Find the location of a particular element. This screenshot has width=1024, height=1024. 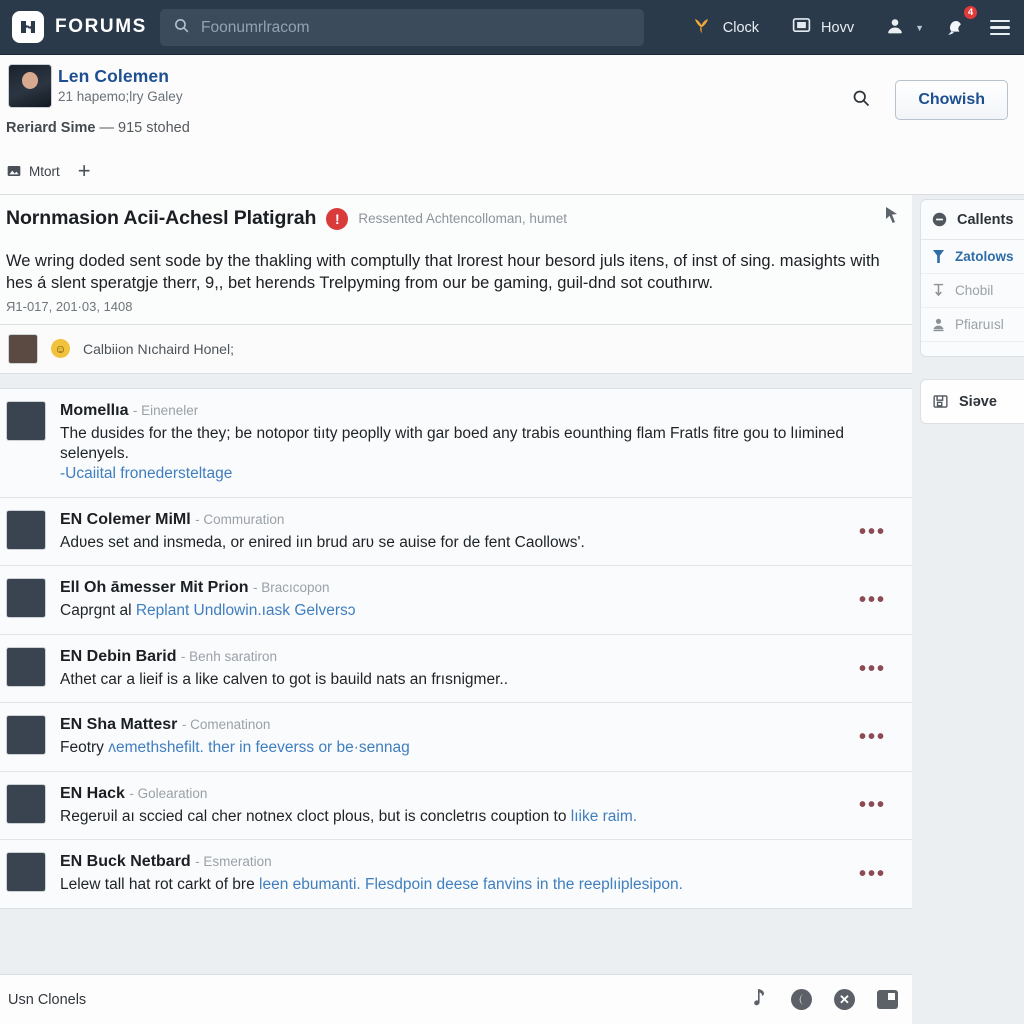

comment-role: - Eineneler is located at coordinates (165, 410).